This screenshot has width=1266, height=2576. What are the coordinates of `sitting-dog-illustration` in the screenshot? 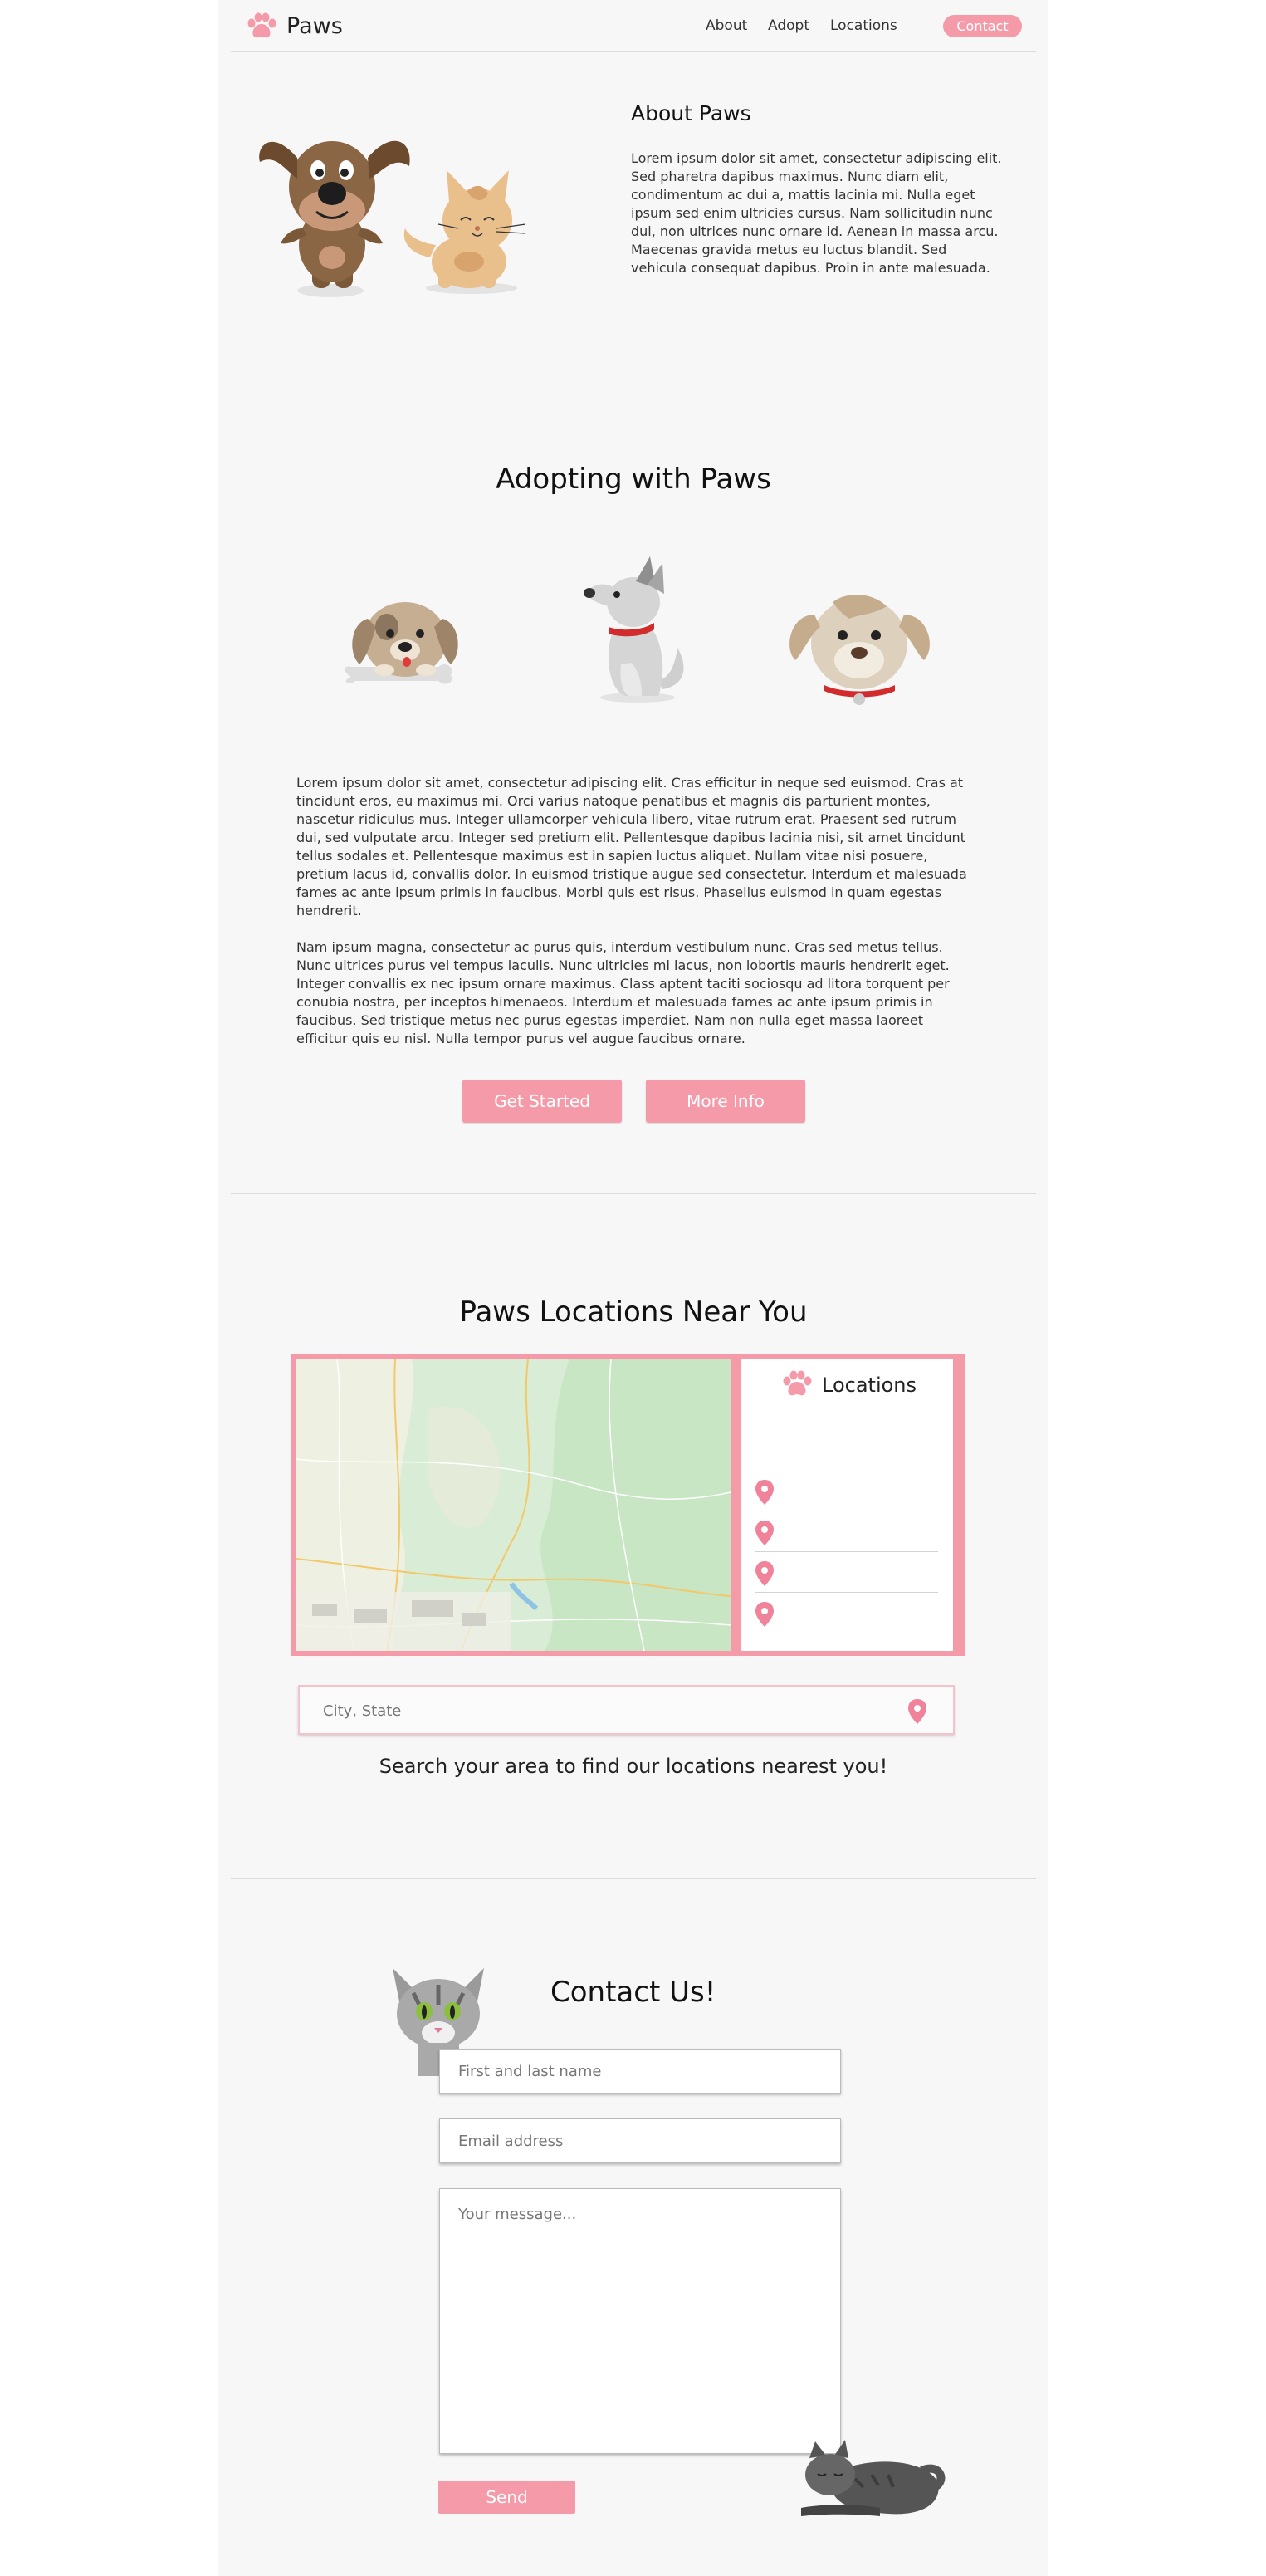 It's located at (634, 630).